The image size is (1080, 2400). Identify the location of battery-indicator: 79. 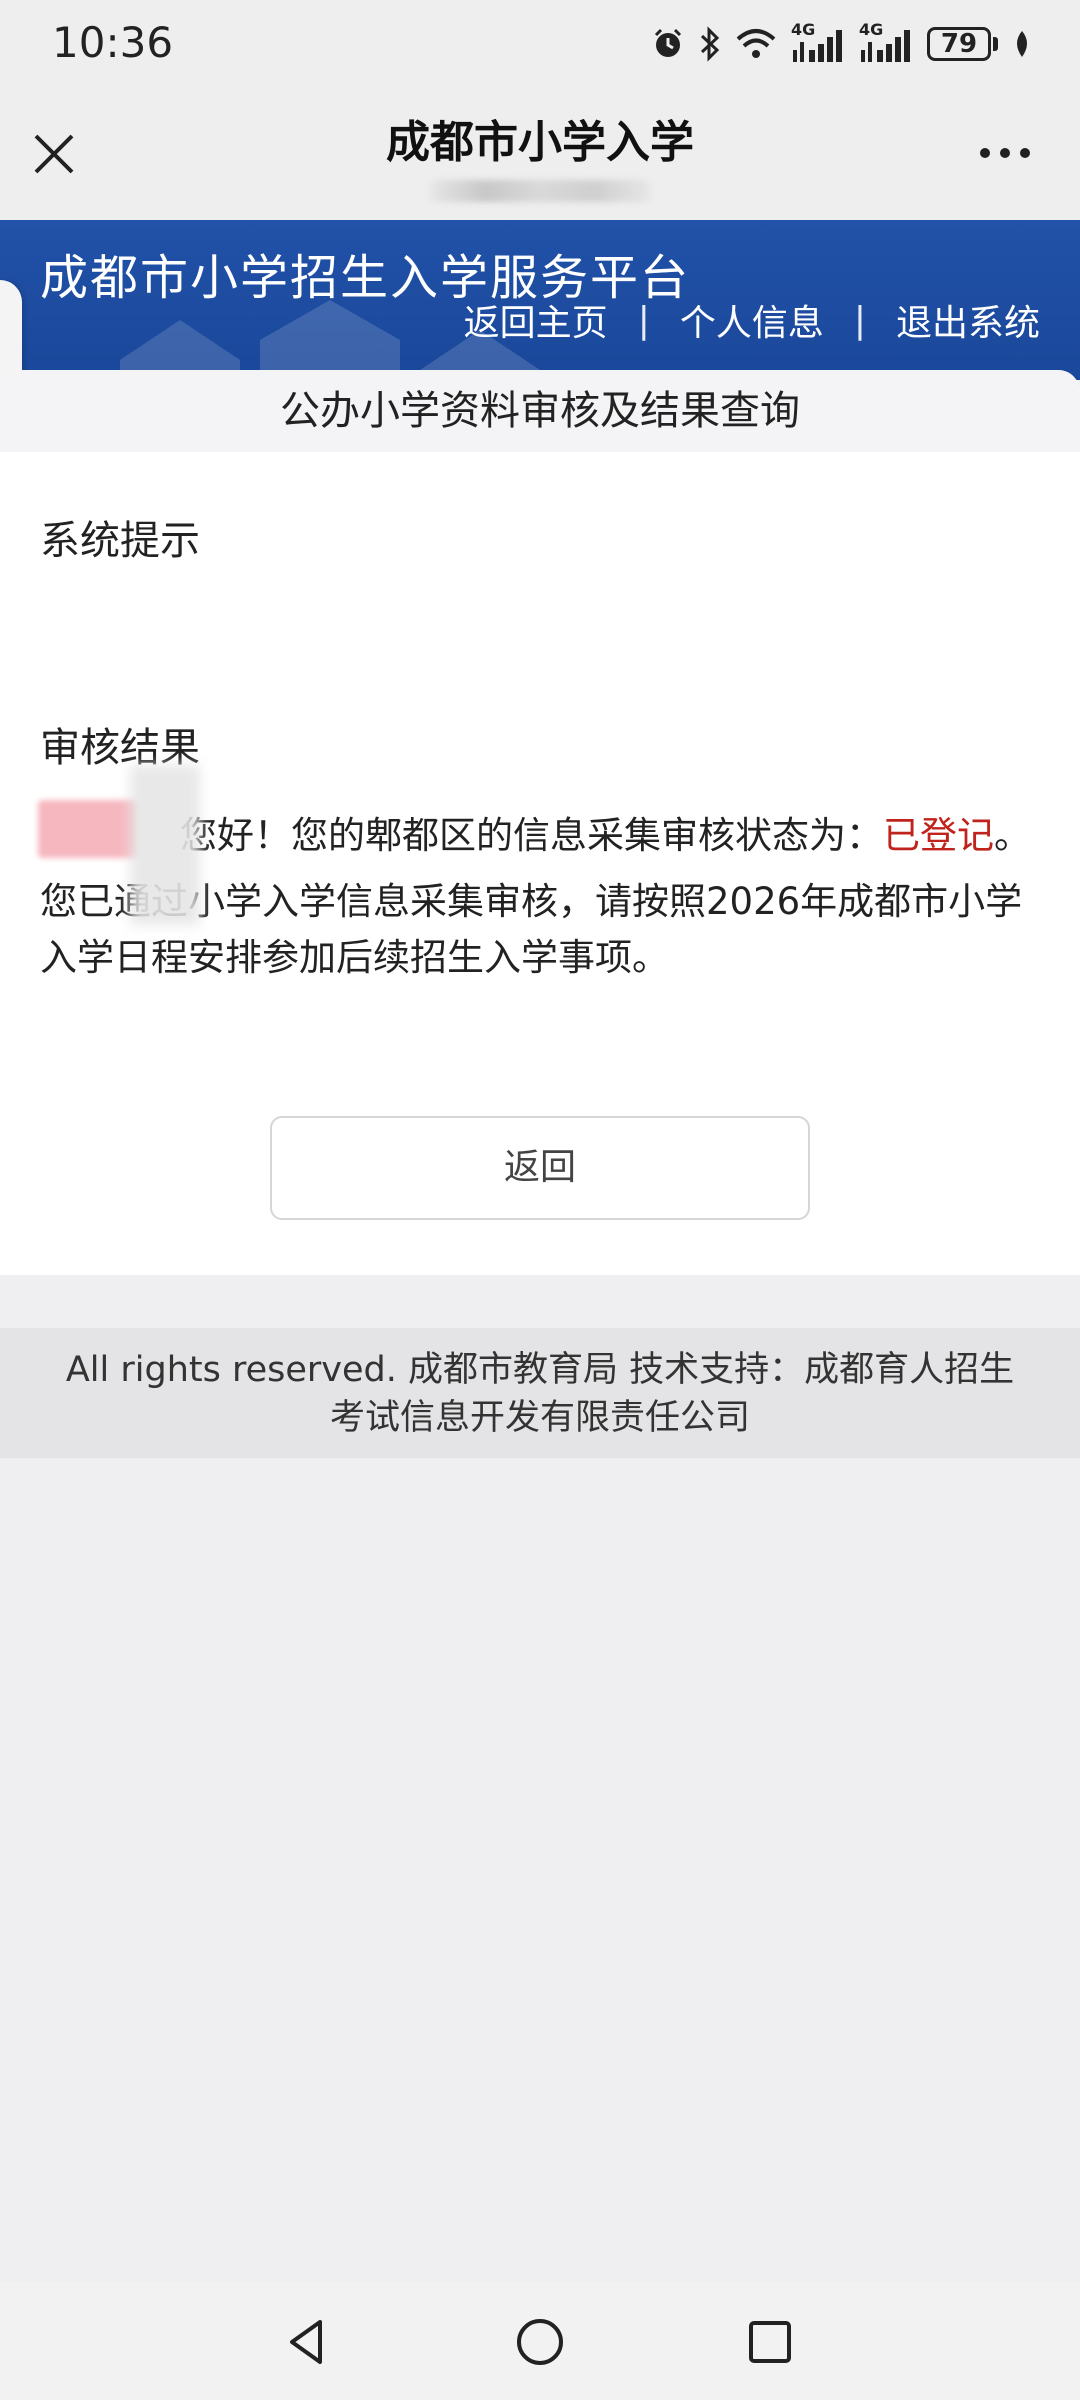
(962, 44).